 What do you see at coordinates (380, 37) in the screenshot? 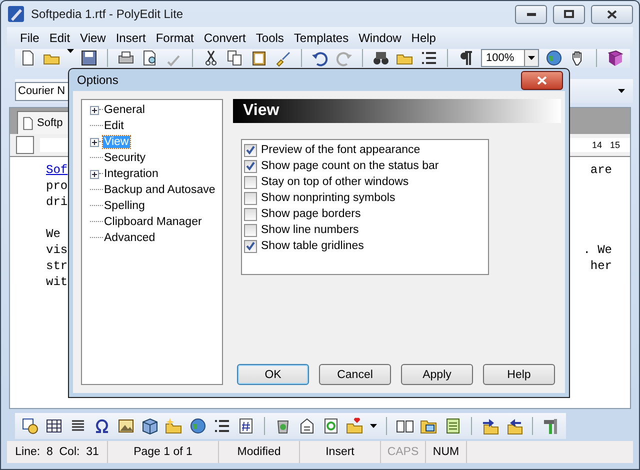
I see `menu-item: Window` at bounding box center [380, 37].